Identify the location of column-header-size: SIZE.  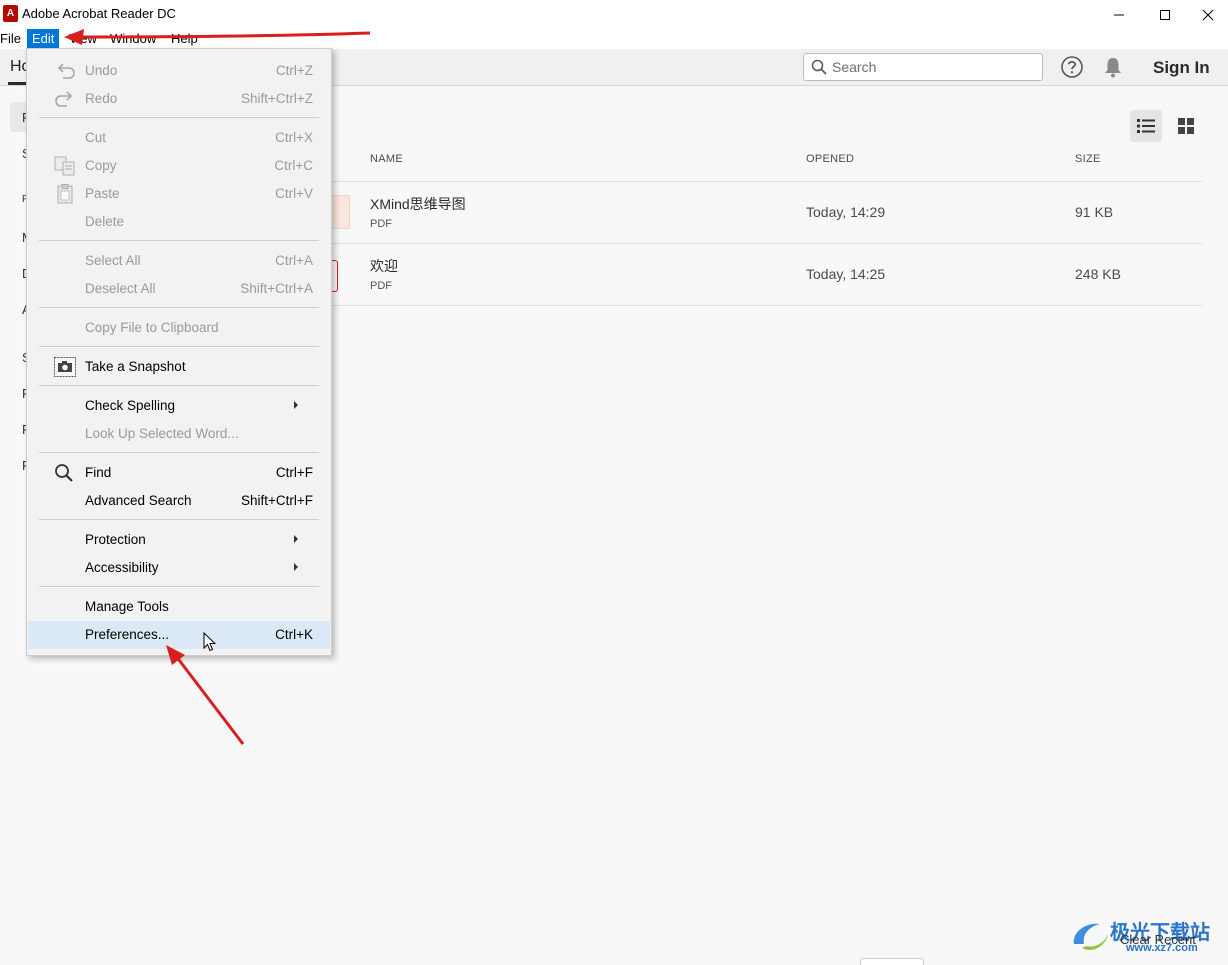
(1088, 159).